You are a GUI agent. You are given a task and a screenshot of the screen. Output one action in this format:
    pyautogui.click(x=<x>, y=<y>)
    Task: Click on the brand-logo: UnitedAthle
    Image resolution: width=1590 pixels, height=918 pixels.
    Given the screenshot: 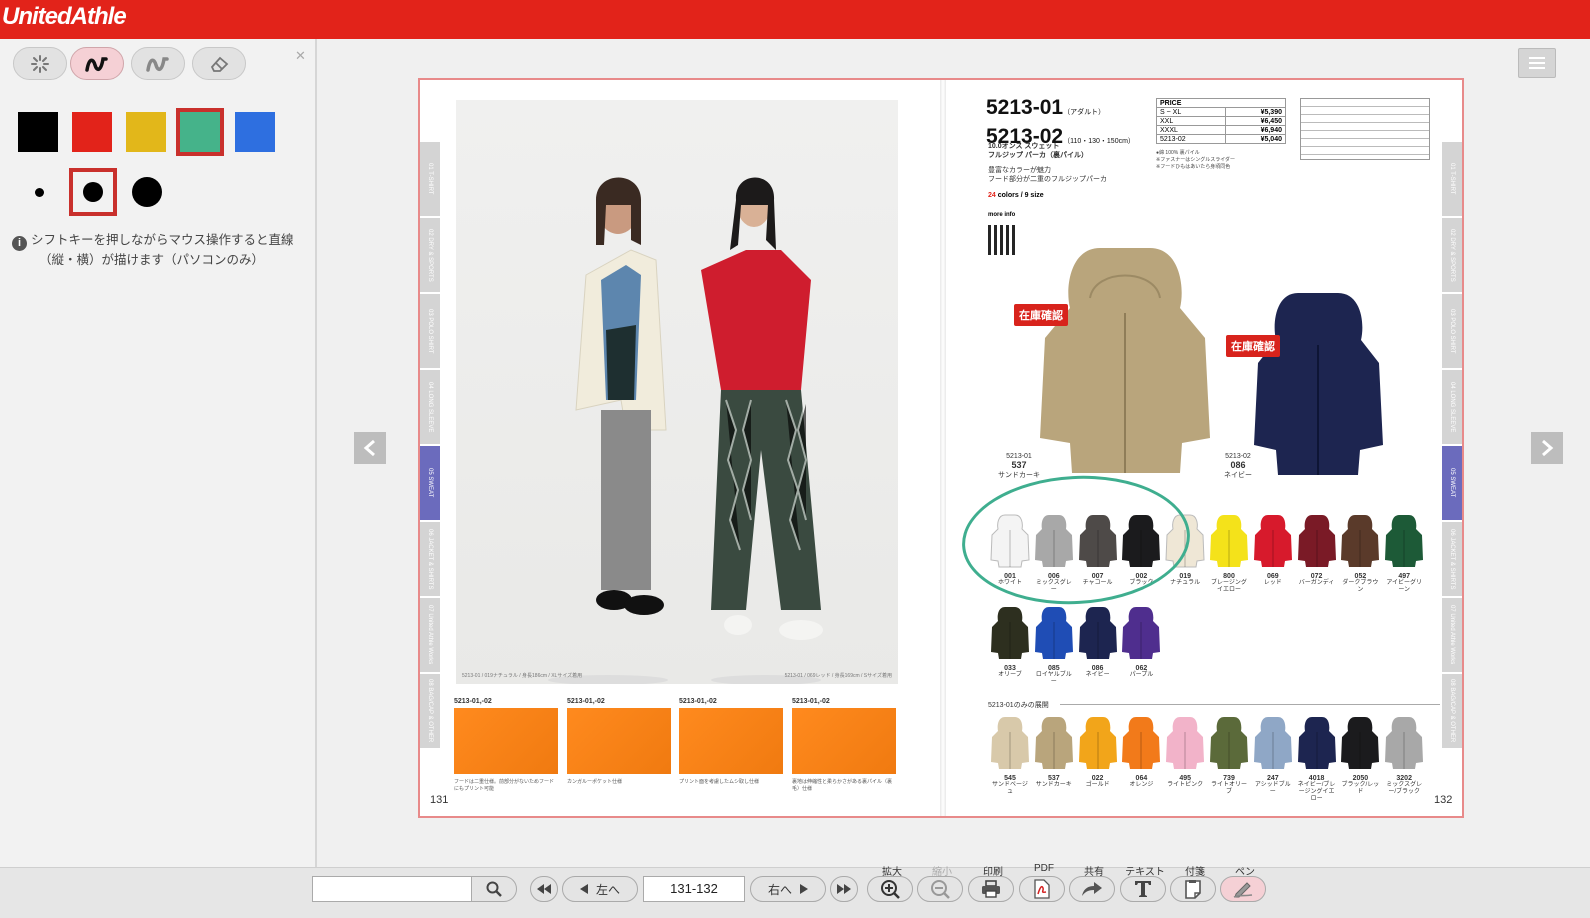 What is the action you would take?
    pyautogui.click(x=64, y=17)
    